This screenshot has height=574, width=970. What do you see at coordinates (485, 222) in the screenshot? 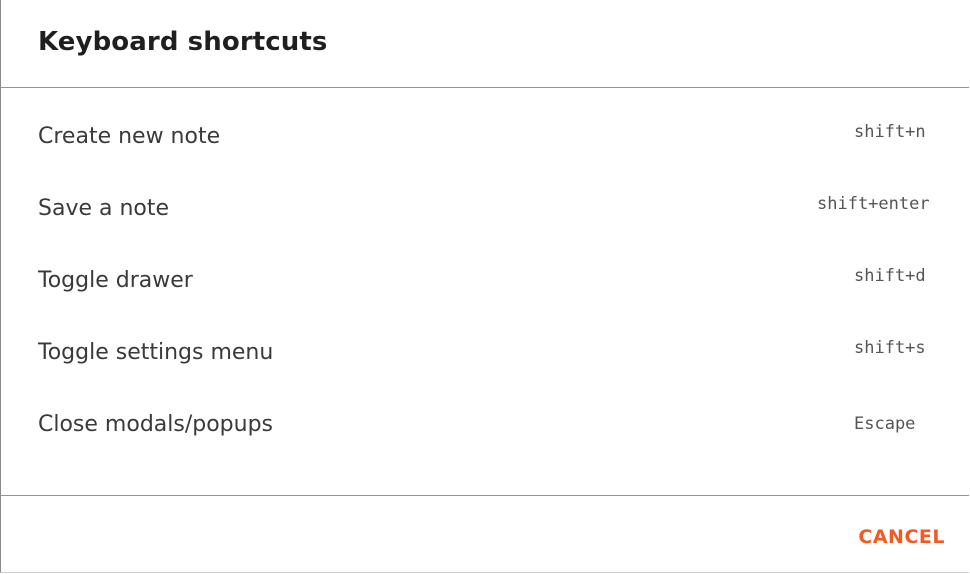
I see `shortcut-row: Save a note shift+enter` at bounding box center [485, 222].